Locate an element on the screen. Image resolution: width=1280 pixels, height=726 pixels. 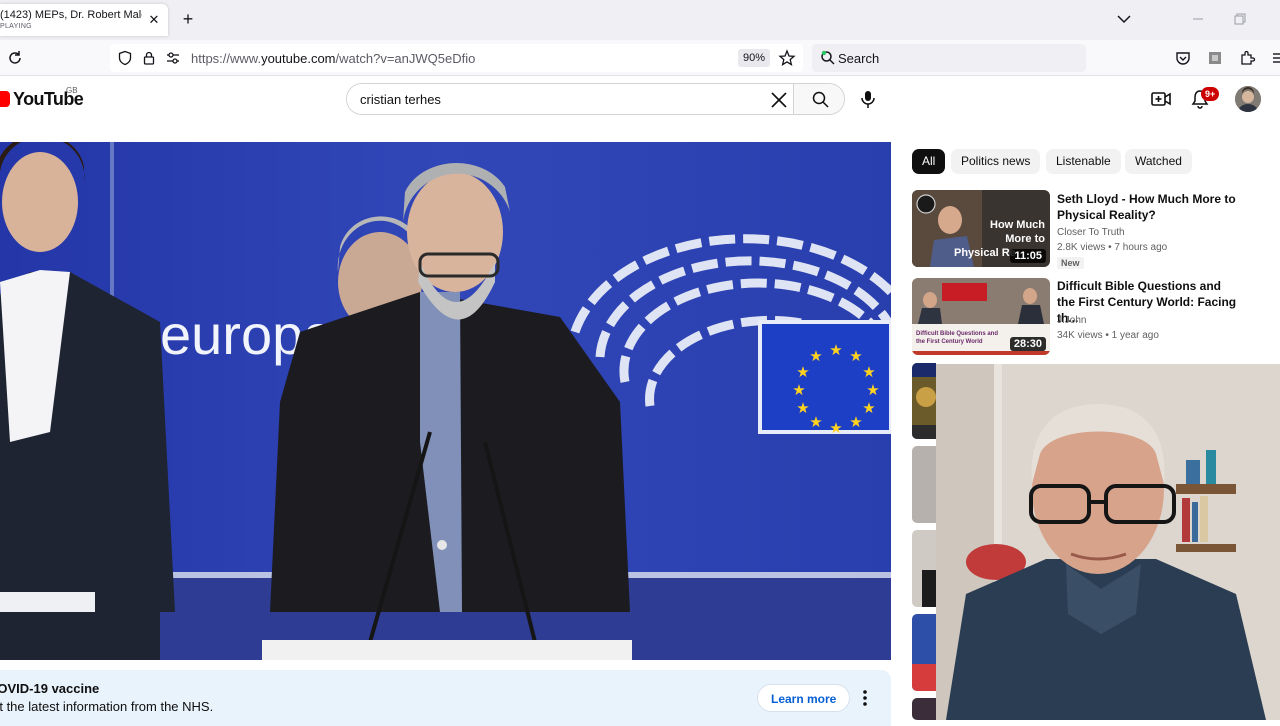
search-icon is located at coordinates (820, 99).